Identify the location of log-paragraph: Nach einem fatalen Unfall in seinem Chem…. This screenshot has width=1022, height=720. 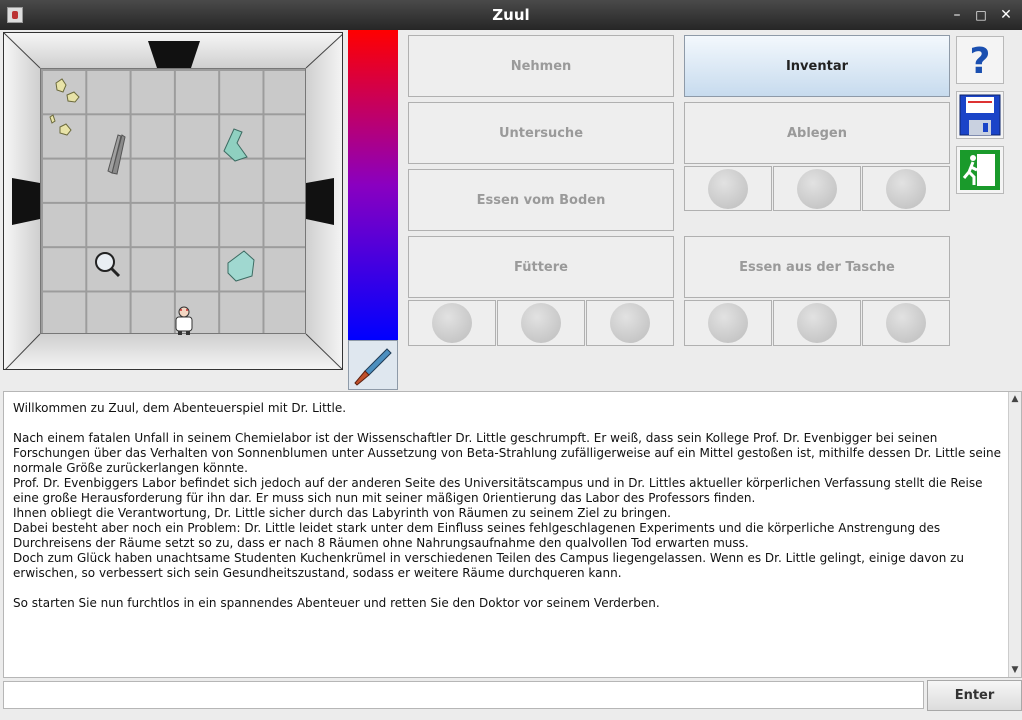
(509, 453).